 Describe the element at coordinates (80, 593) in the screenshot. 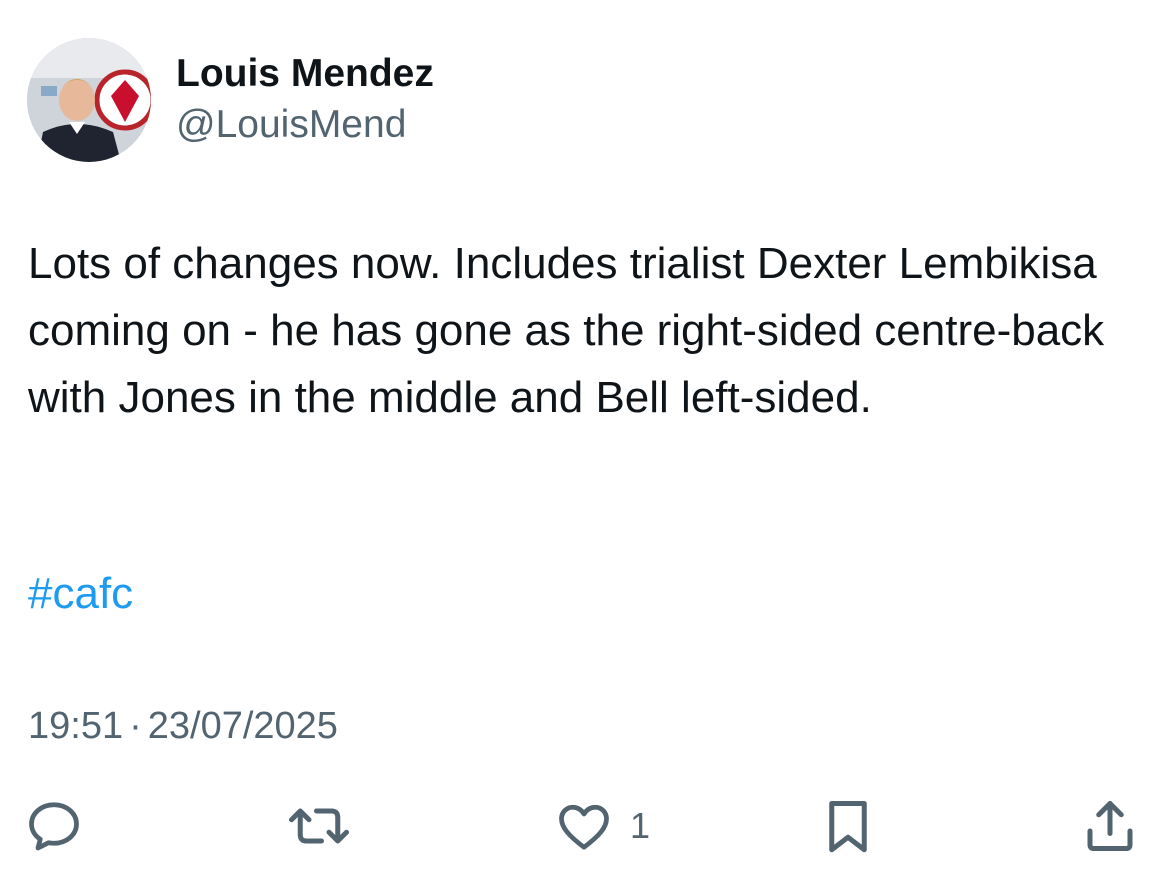

I see `hashtag-link: #cafc` at that location.